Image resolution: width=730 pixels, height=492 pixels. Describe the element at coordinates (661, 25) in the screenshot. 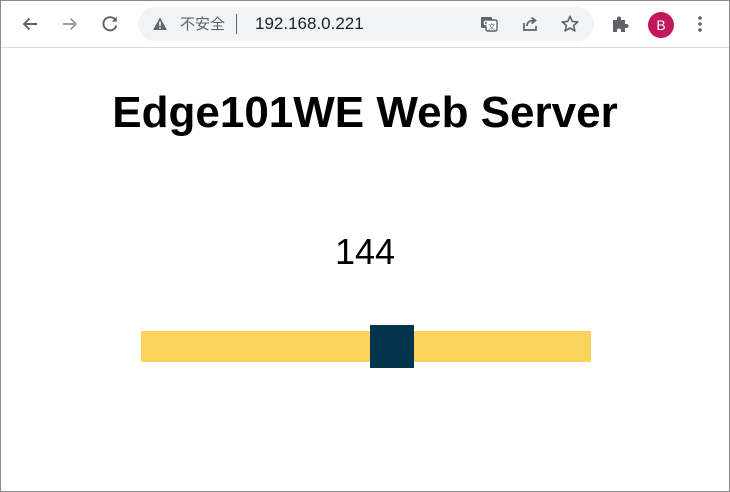

I see `profile-avatar: B` at that location.